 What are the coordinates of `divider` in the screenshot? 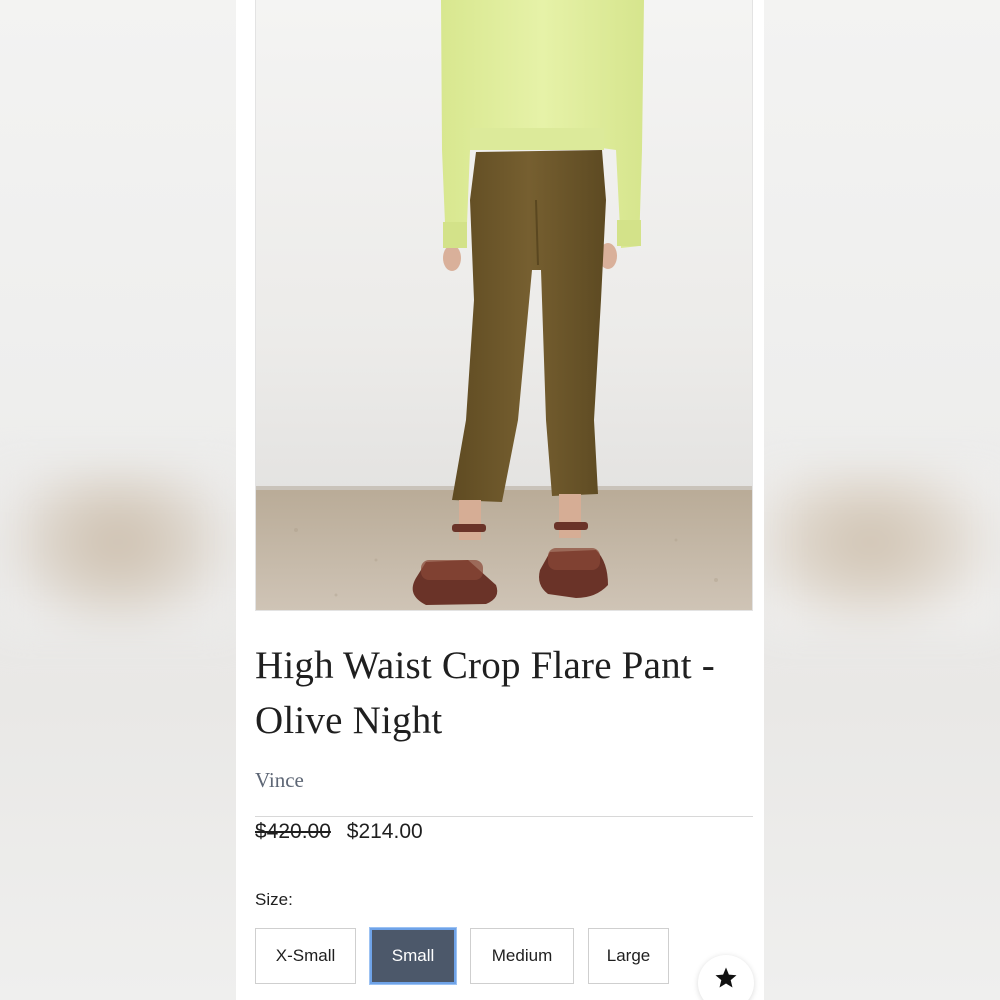 It's located at (504, 816).